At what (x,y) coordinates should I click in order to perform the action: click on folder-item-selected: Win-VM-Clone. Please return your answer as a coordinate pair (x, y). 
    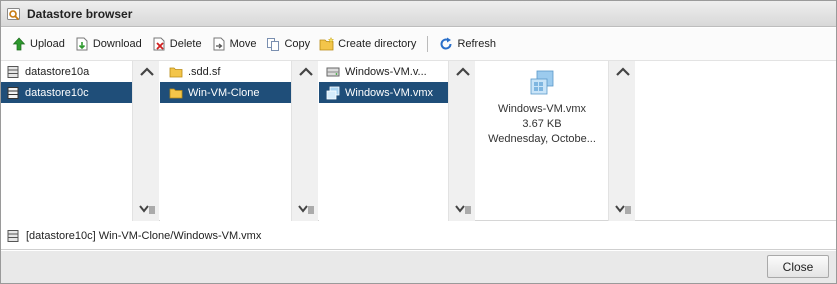
    Looking at the image, I should click on (225, 92).